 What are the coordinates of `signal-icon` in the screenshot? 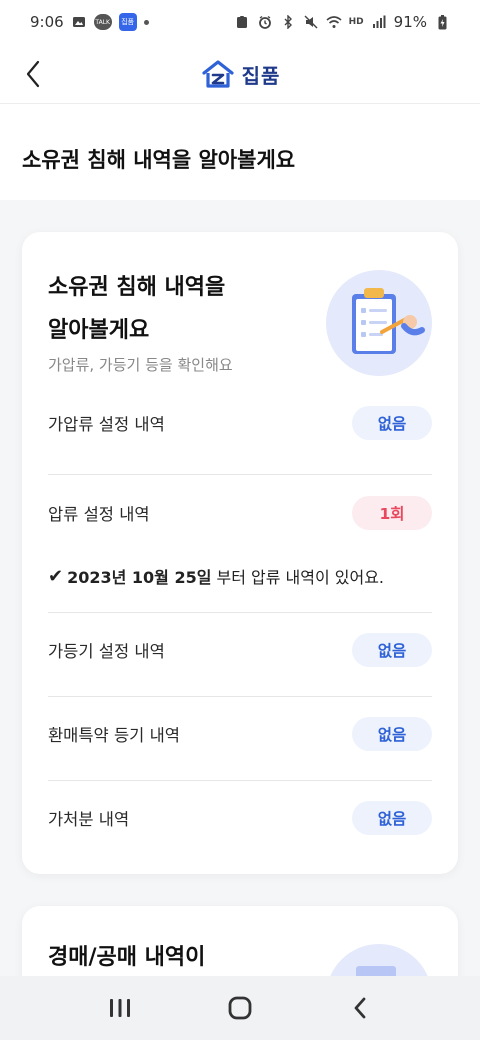 It's located at (379, 22).